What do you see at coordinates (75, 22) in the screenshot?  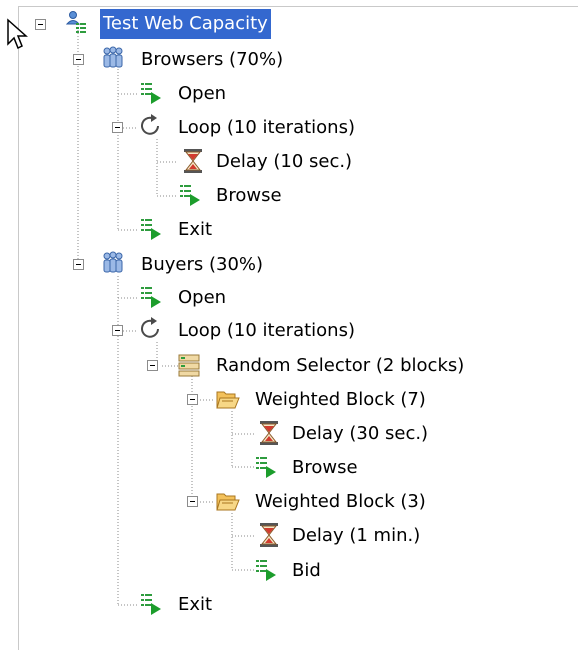 I see `test-suite-icon` at bounding box center [75, 22].